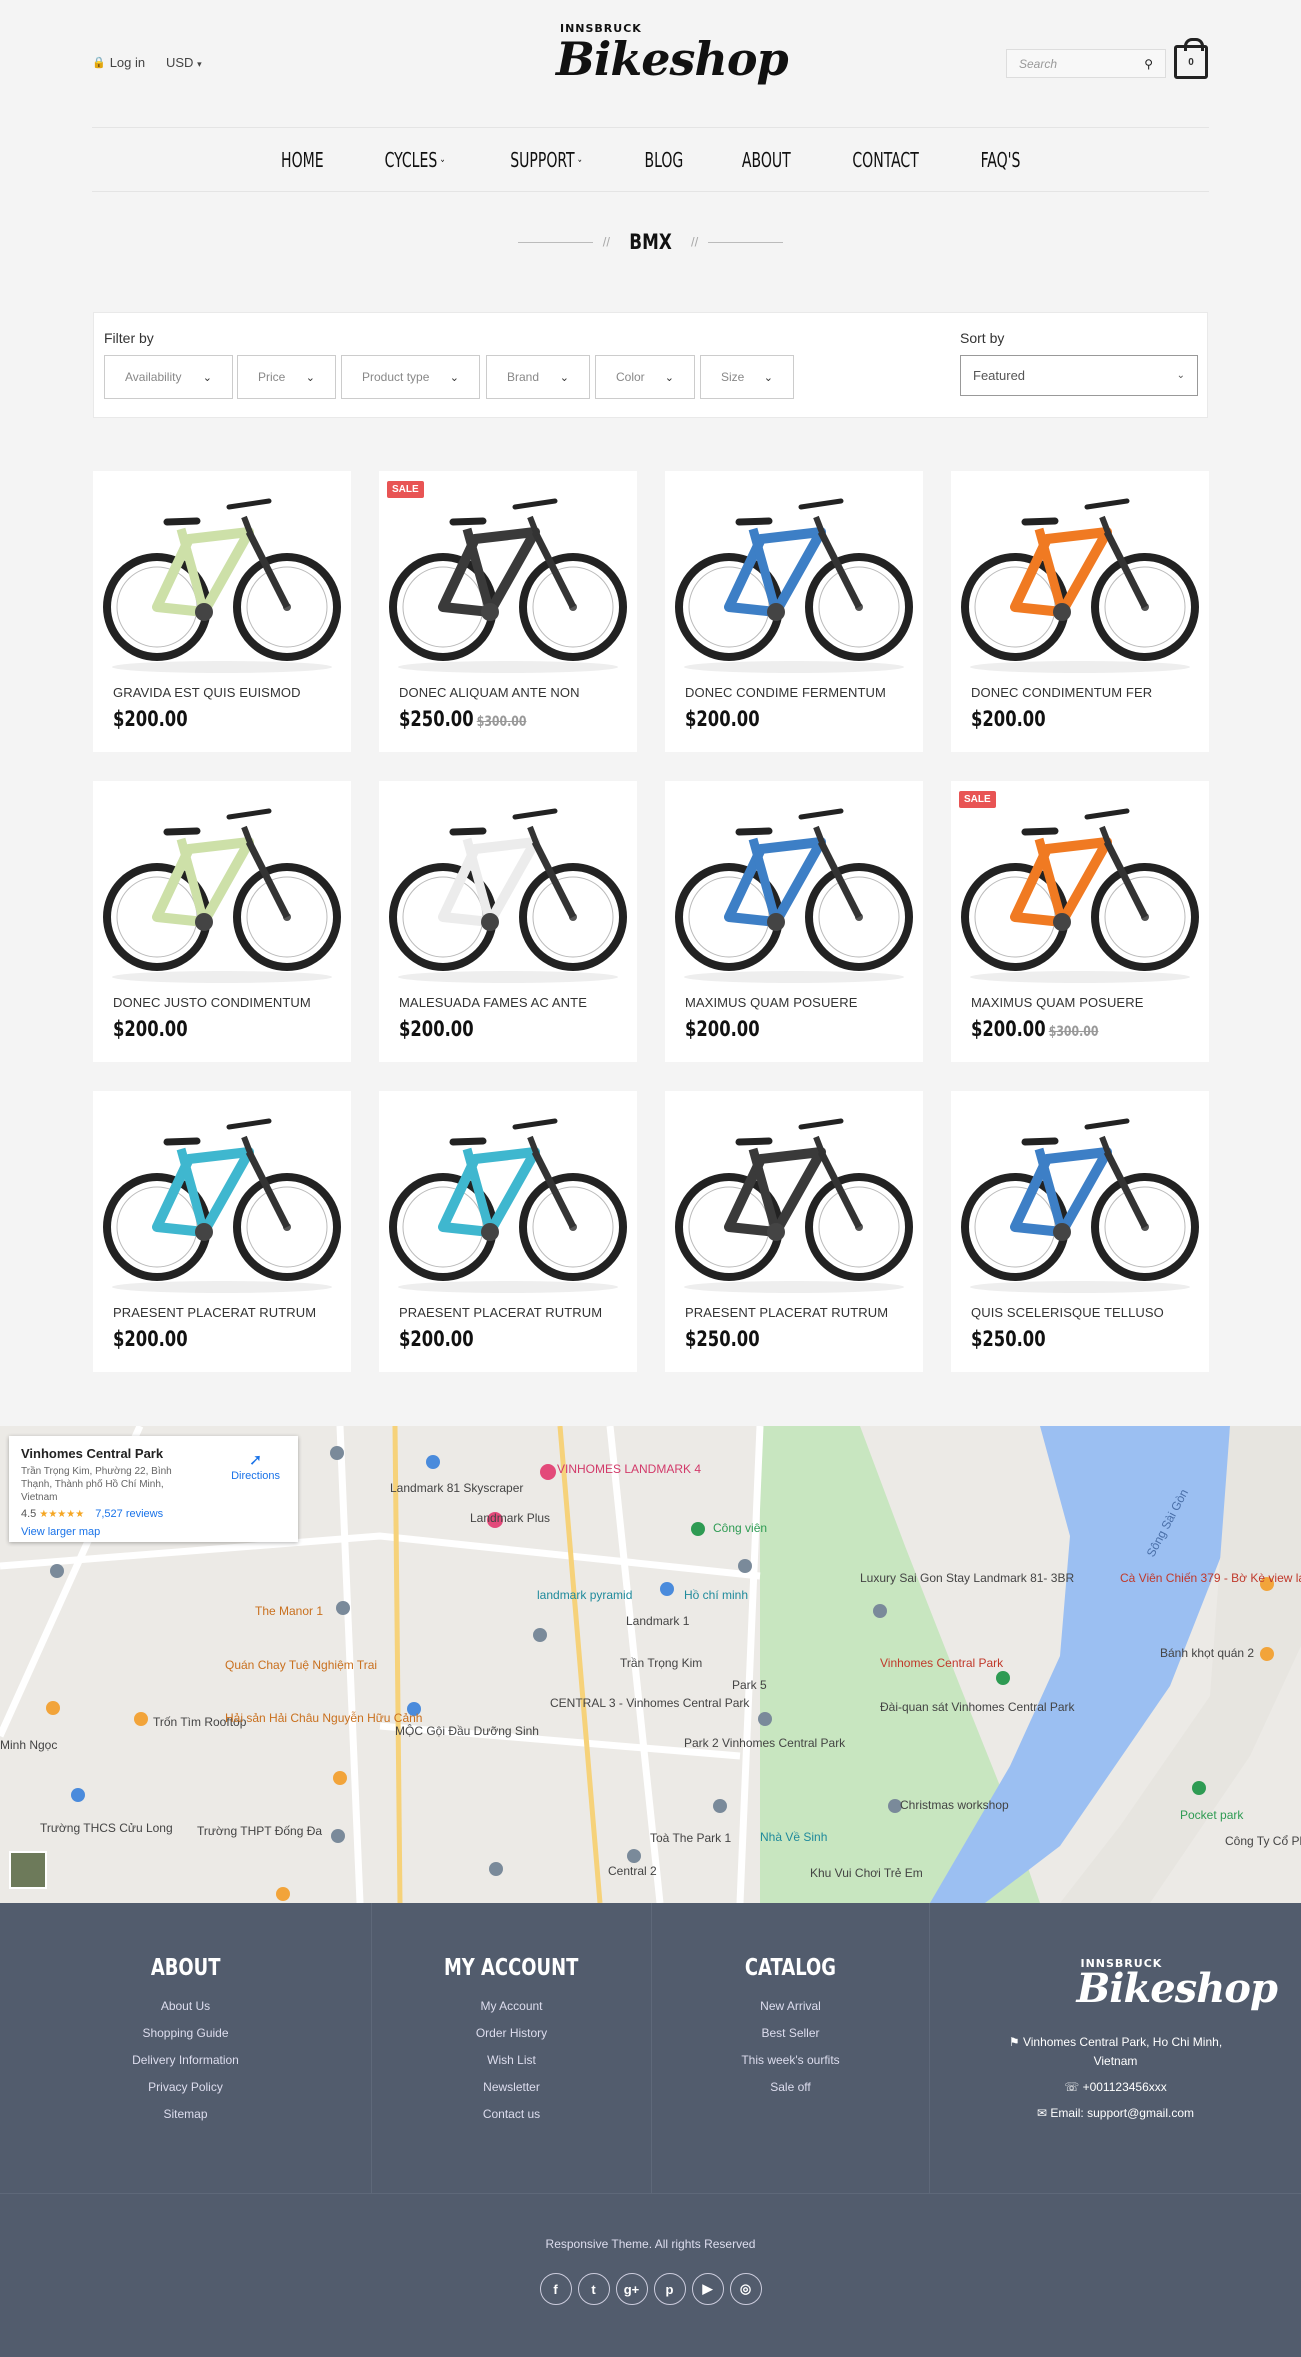  Describe the element at coordinates (707, 2289) in the screenshot. I see `youtube-icon: ▶` at that location.